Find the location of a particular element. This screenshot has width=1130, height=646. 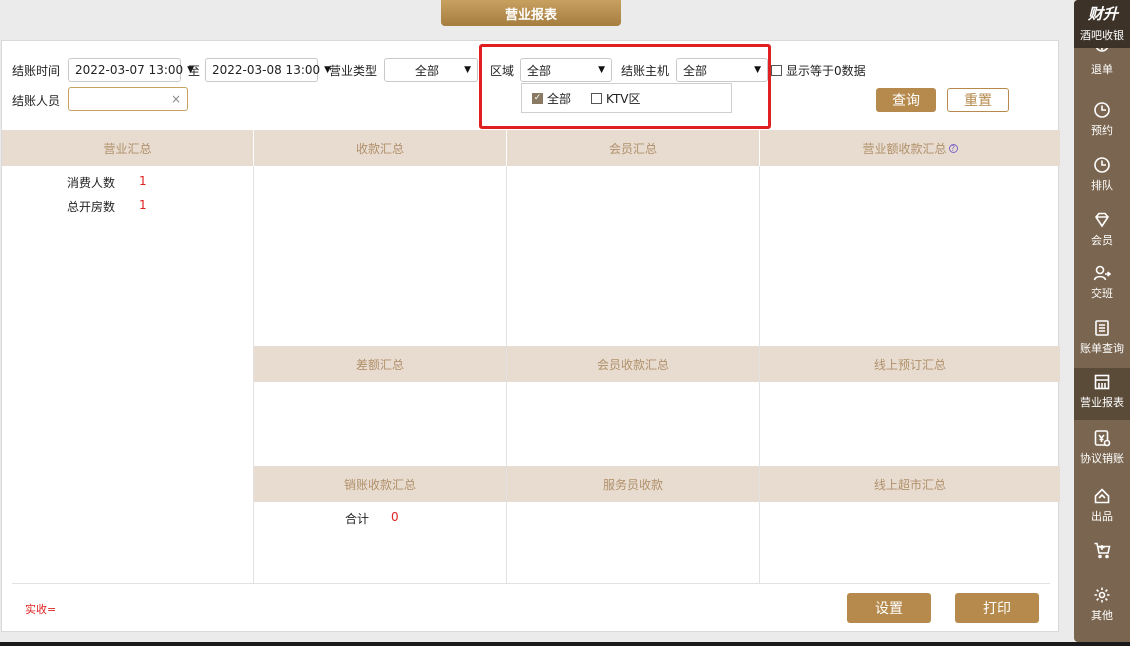

print-button: 打印 is located at coordinates (997, 608).